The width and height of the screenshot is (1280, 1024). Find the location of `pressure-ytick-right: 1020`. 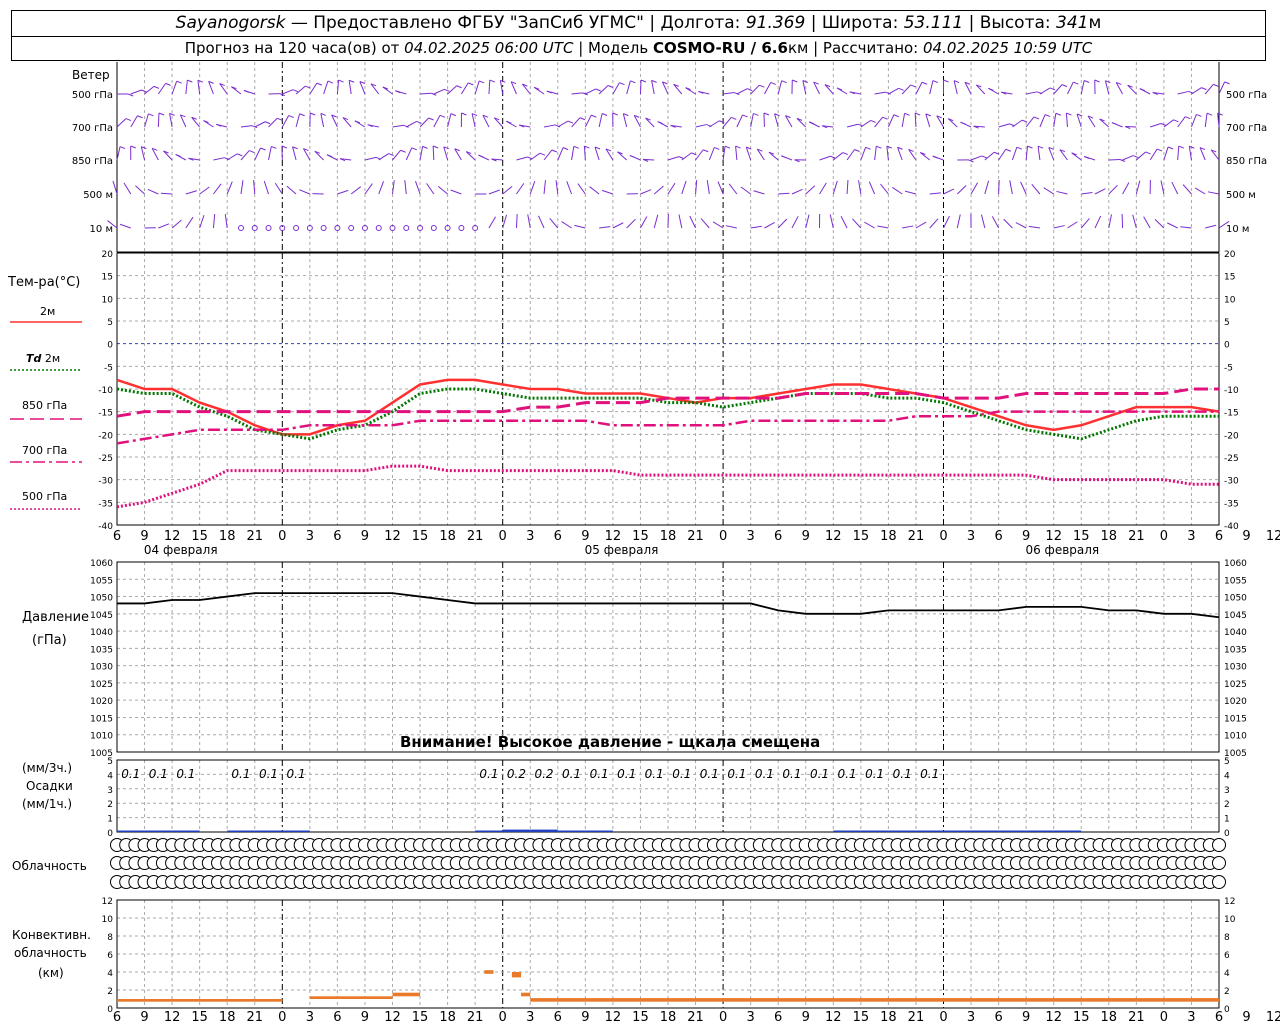

pressure-ytick-right: 1020 is located at coordinates (1235, 702).